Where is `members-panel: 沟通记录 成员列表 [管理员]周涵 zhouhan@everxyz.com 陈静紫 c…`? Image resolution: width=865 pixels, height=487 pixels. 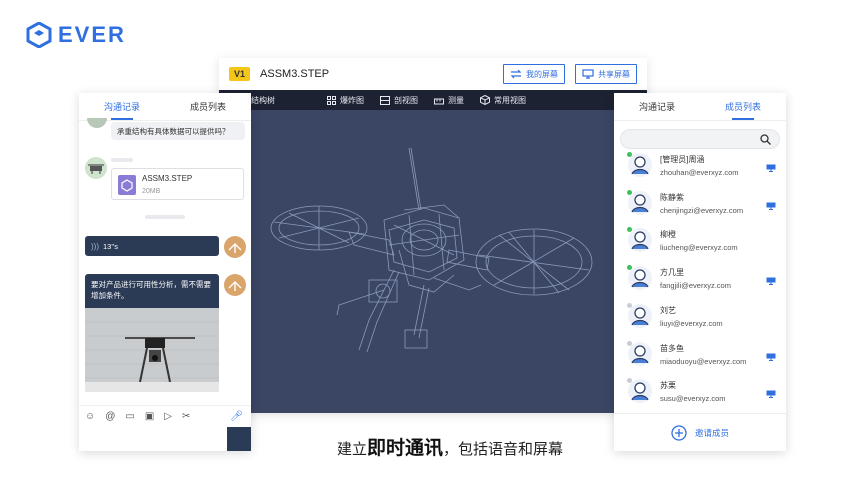 members-panel: 沟通记录 成员列表 [管理员]周涵 zhouhan@everxyz.com 陈静紫 c… is located at coordinates (700, 272).